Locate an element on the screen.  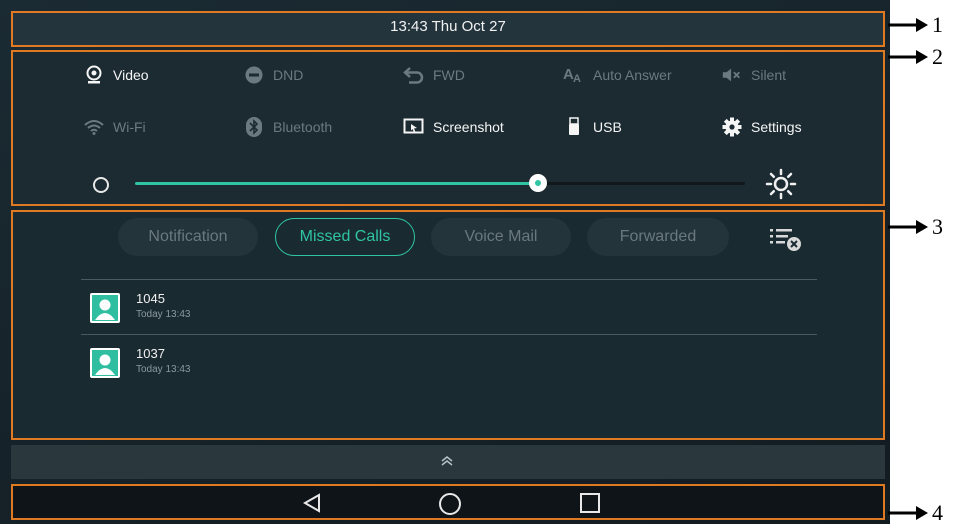
do-not-disturb-icon is located at coordinates (254, 75).